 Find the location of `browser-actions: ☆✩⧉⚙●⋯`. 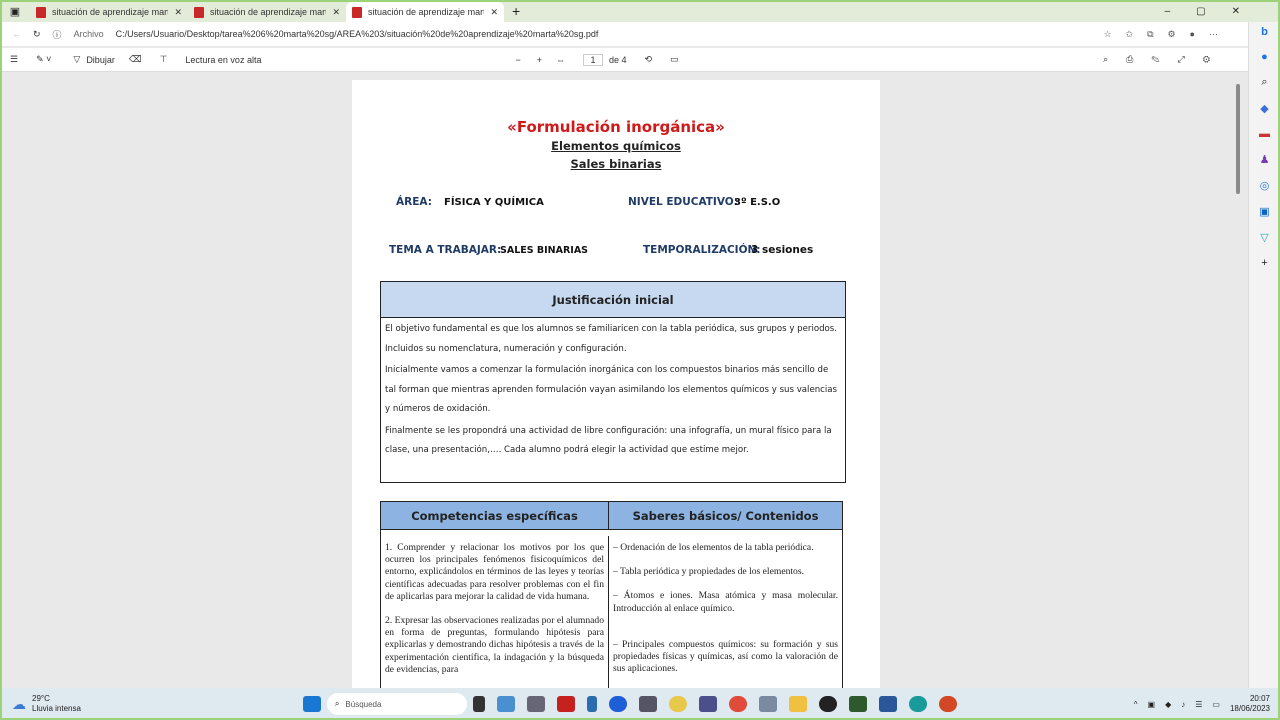

browser-actions: ☆✩⧉⚙●⋯ is located at coordinates (1175, 34).